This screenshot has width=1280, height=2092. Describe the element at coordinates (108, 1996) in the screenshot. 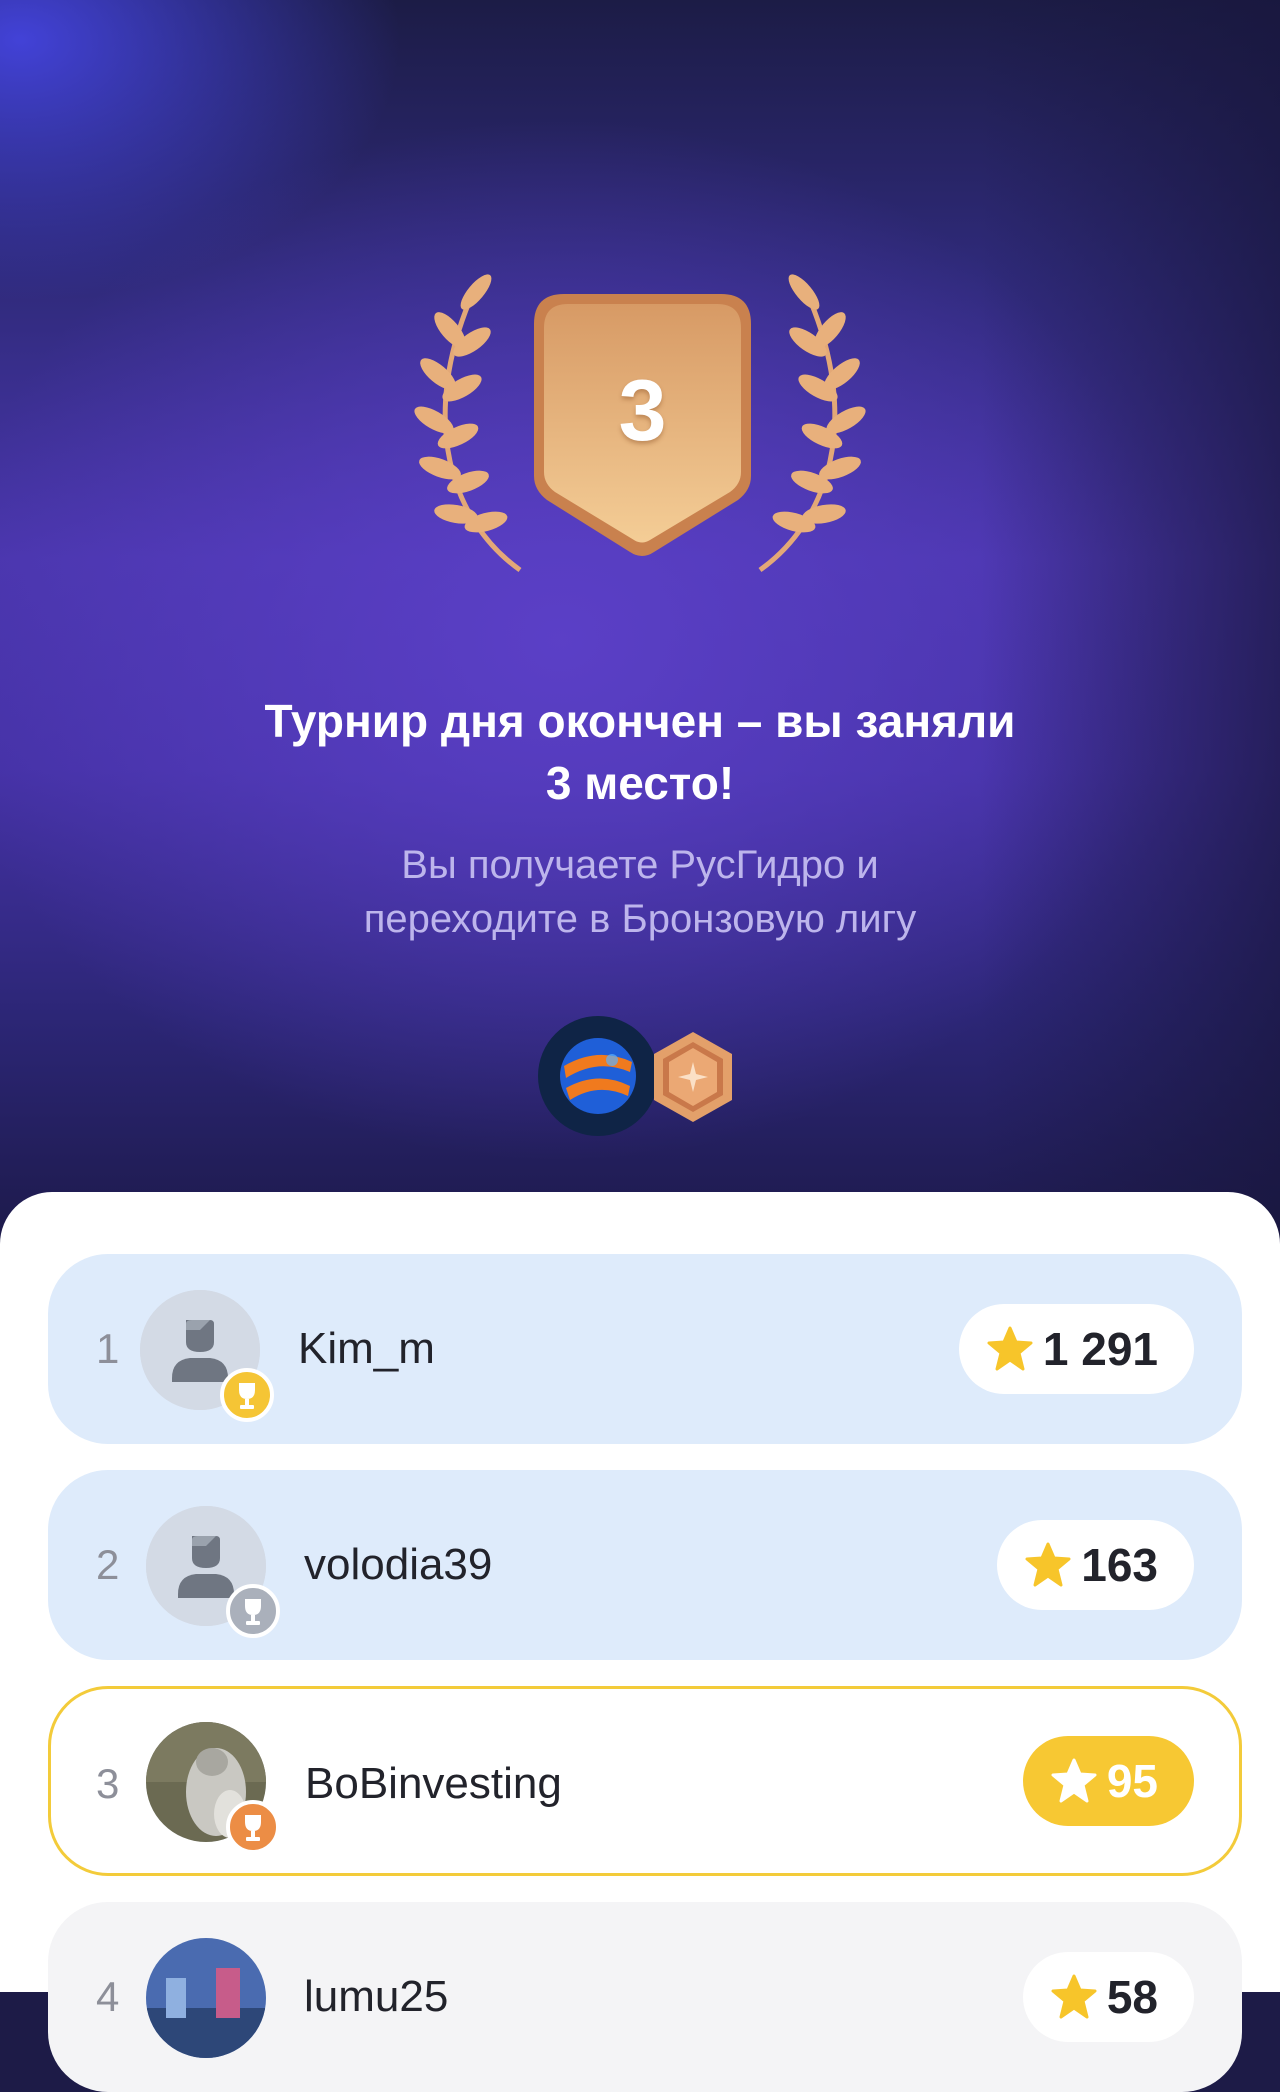

I see `rank-number: 4` at that location.